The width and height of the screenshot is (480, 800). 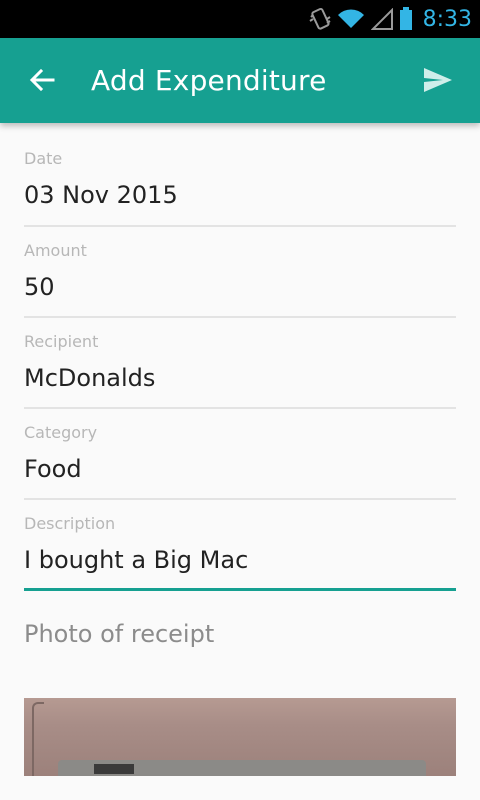 What do you see at coordinates (240, 363) in the screenshot?
I see `recipient-field: Recipient McDonalds` at bounding box center [240, 363].